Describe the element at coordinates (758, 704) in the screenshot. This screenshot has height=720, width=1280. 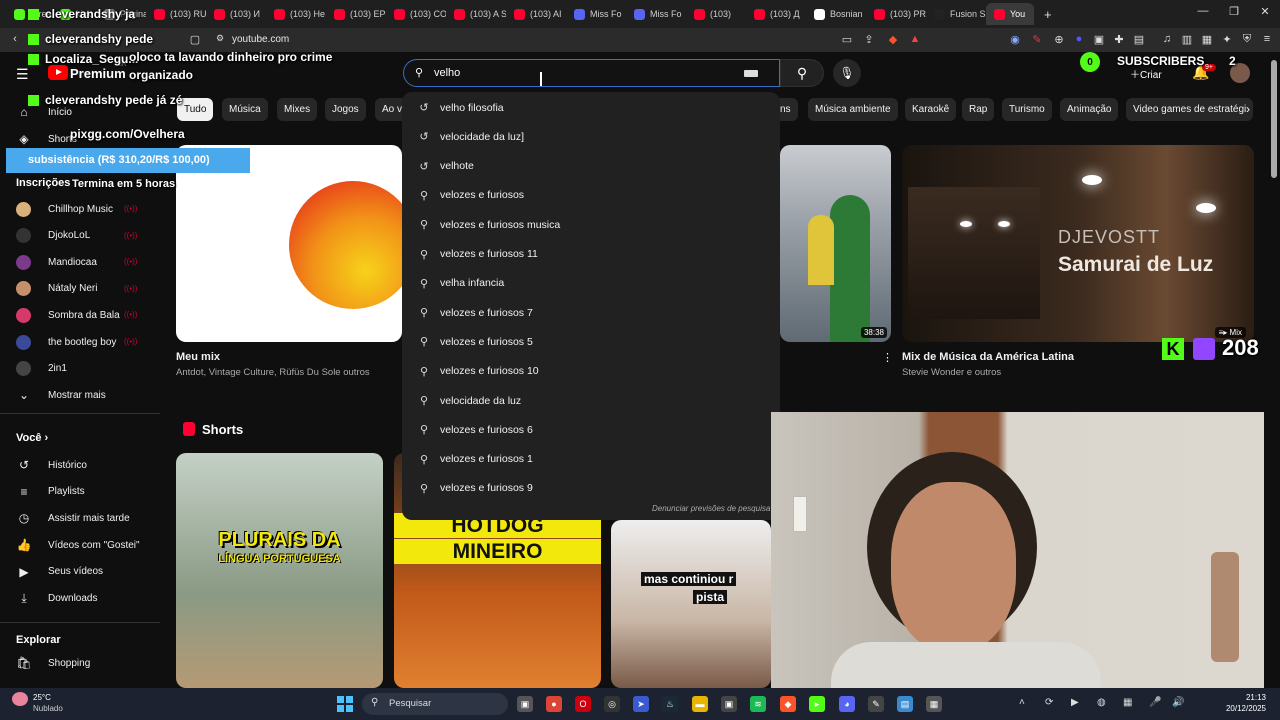
I see `spotify-icon: ≋` at that location.